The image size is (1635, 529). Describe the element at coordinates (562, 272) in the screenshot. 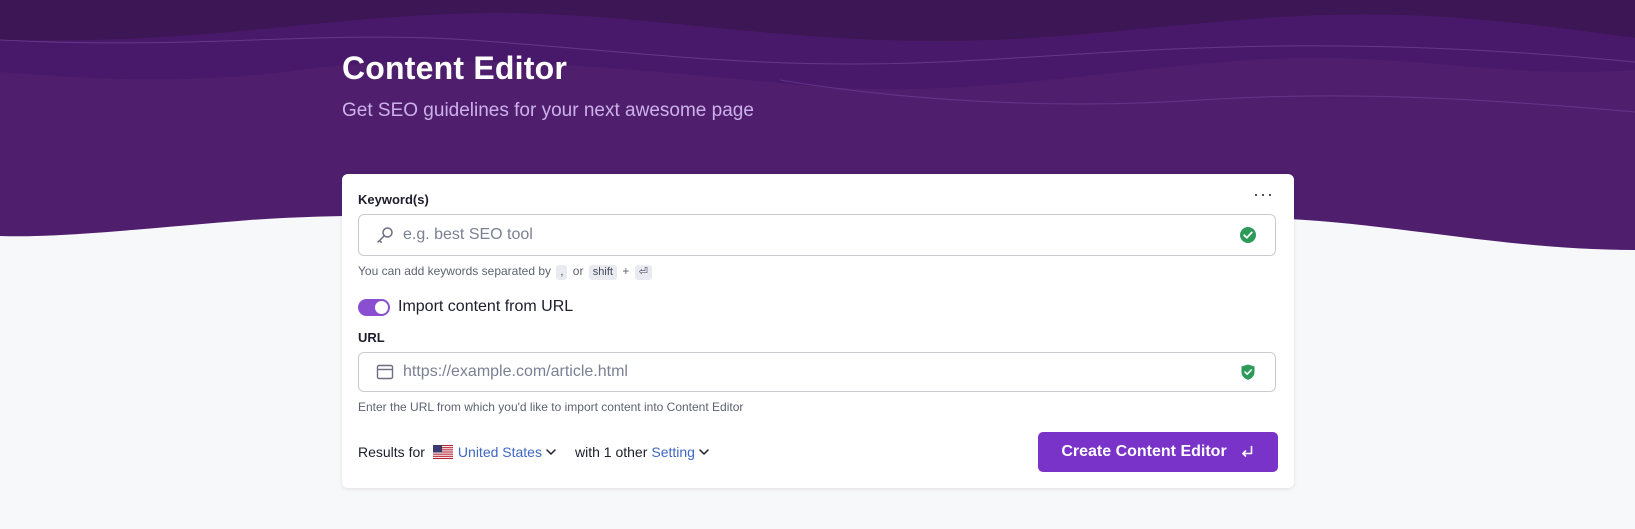

I see `comma-key: ,` at that location.